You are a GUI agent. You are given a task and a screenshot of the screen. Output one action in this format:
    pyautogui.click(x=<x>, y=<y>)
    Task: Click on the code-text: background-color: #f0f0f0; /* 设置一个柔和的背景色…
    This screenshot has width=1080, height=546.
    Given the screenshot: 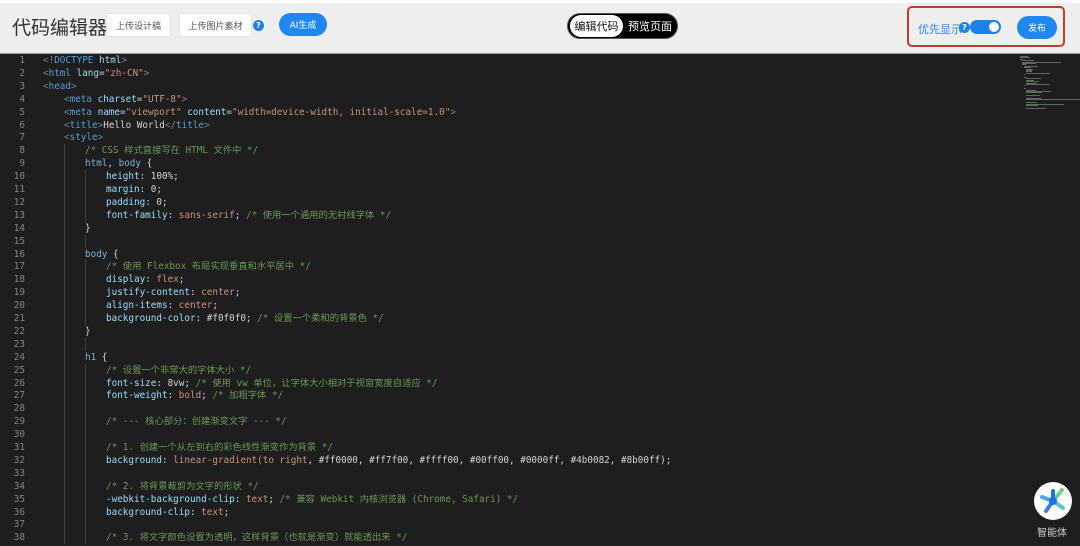 What is the action you would take?
    pyautogui.click(x=245, y=318)
    